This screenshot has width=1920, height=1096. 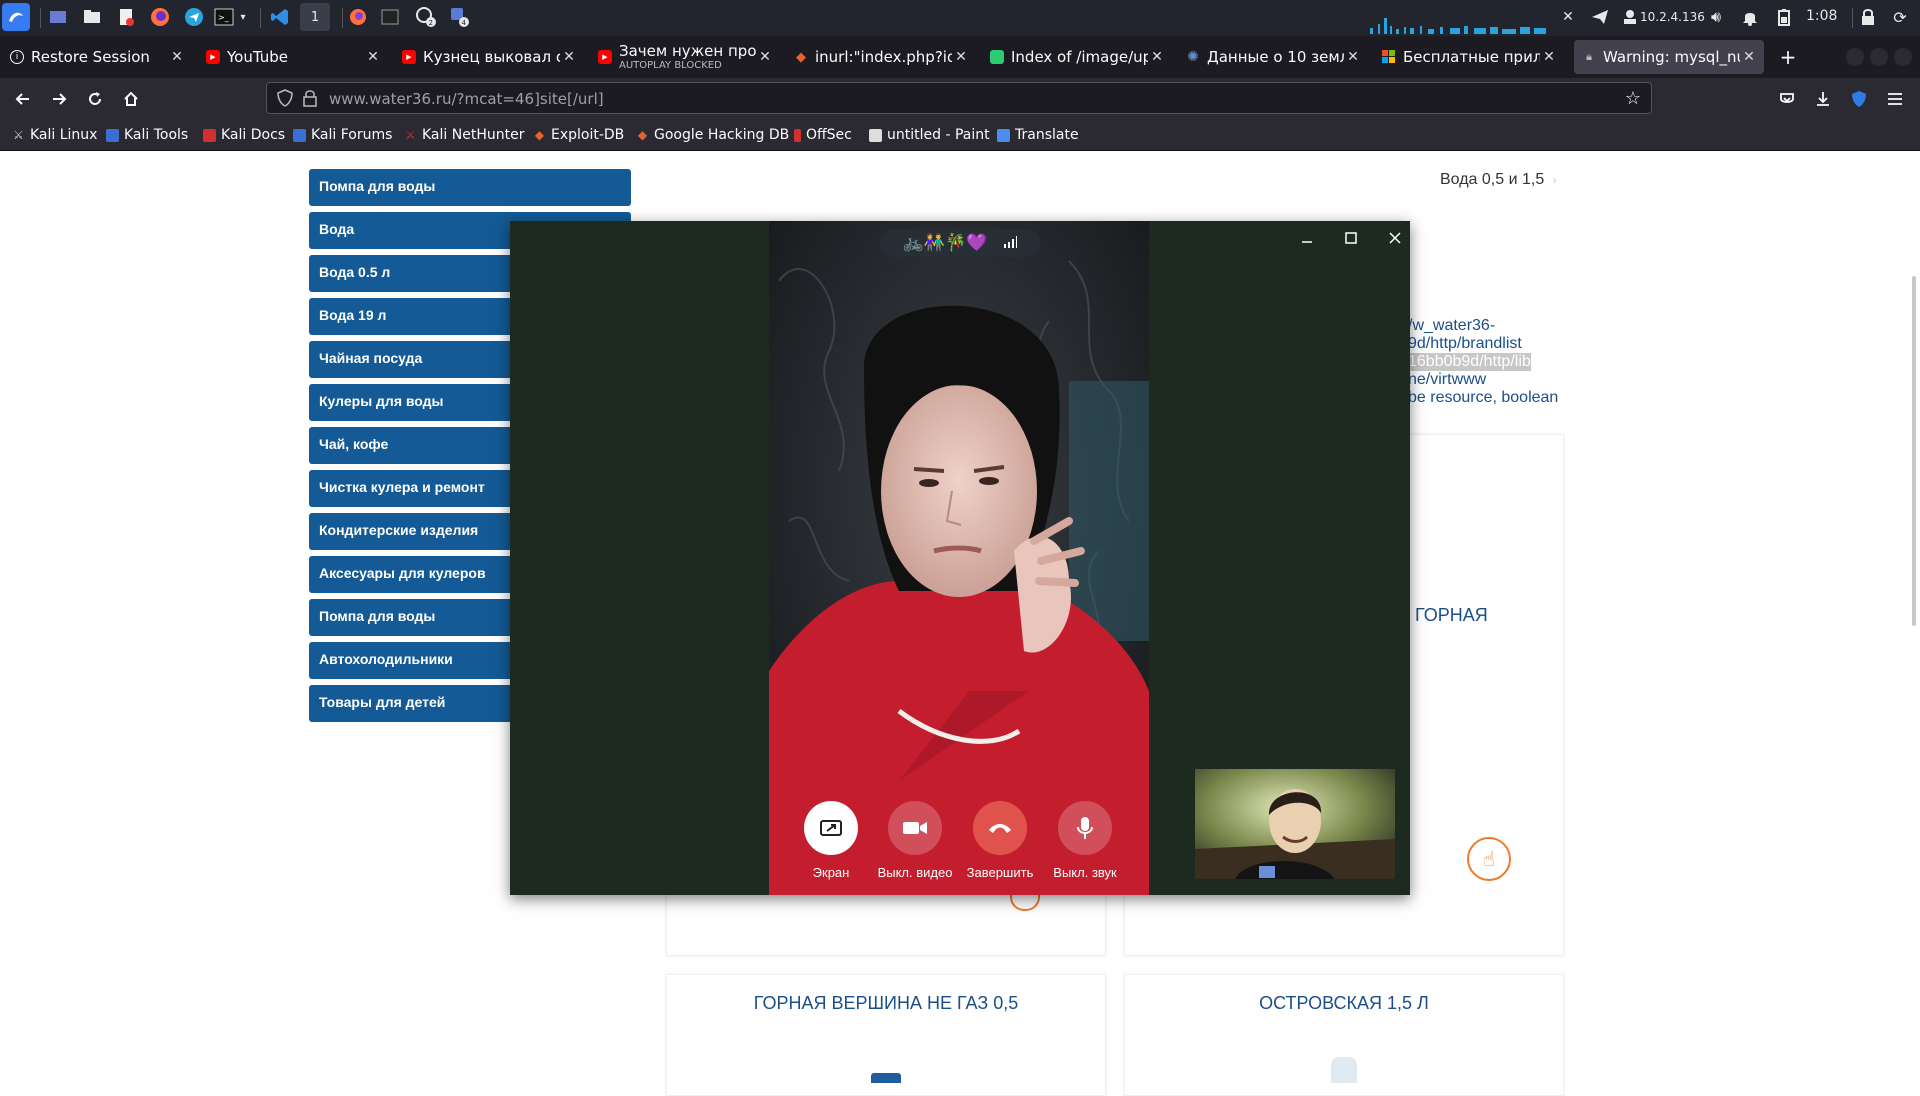 I want to click on error-line: 16bb0b9d/http/lib, so click(x=1469, y=362).